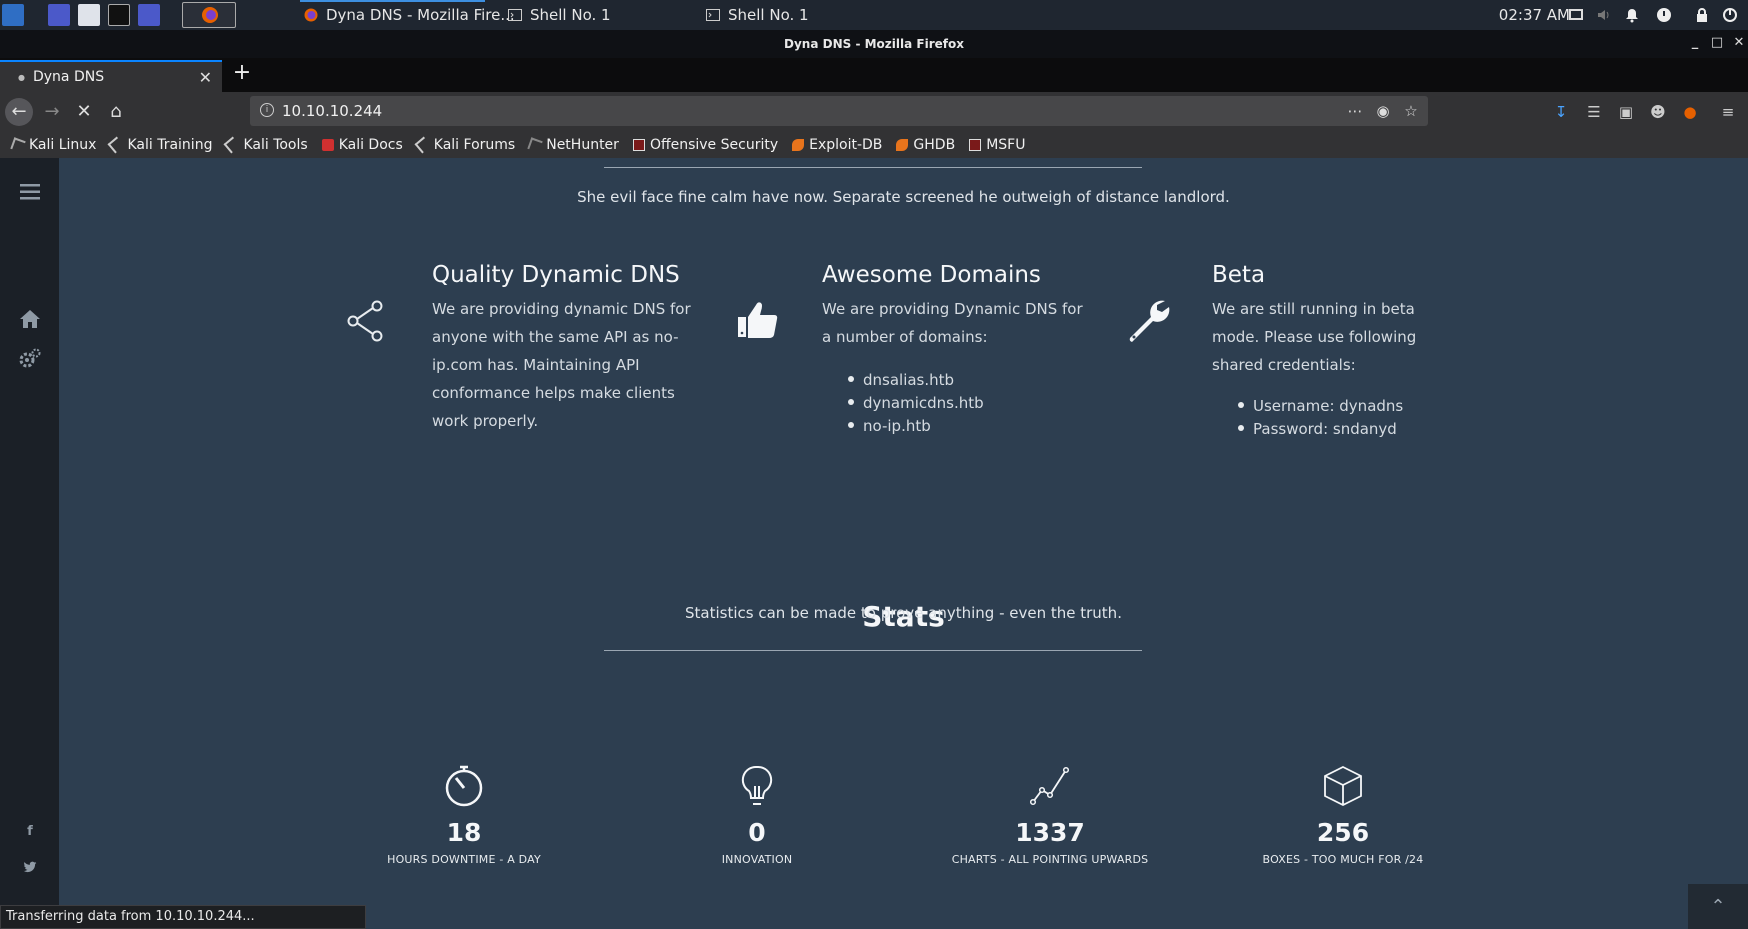 This screenshot has width=1748, height=929. What do you see at coordinates (116, 112) in the screenshot?
I see `home-button: ⌂` at bounding box center [116, 112].